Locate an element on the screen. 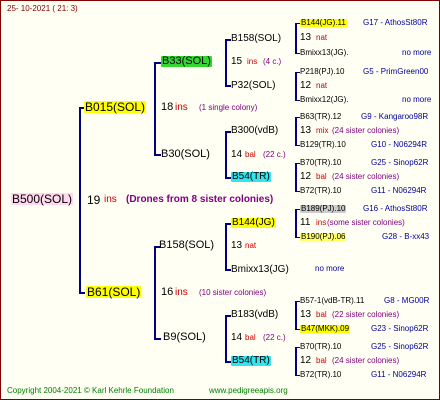 The width and height of the screenshot is (440, 400). p1-note: (1 single colony) is located at coordinates (228, 107).